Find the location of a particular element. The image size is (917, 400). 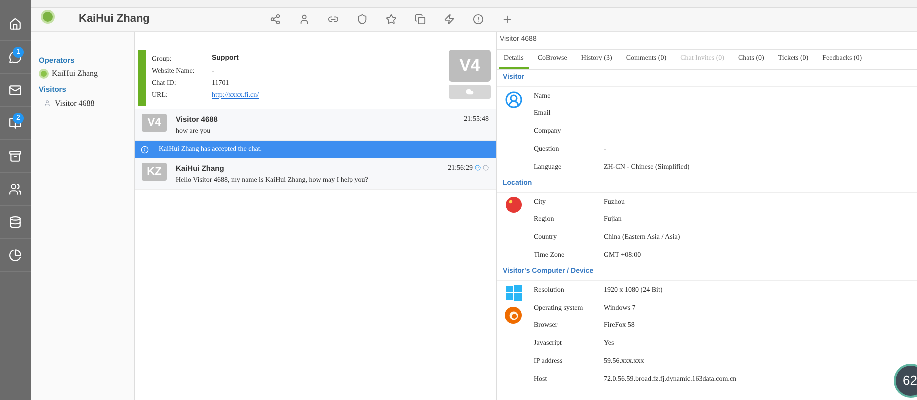

windows-icon is located at coordinates (514, 293).